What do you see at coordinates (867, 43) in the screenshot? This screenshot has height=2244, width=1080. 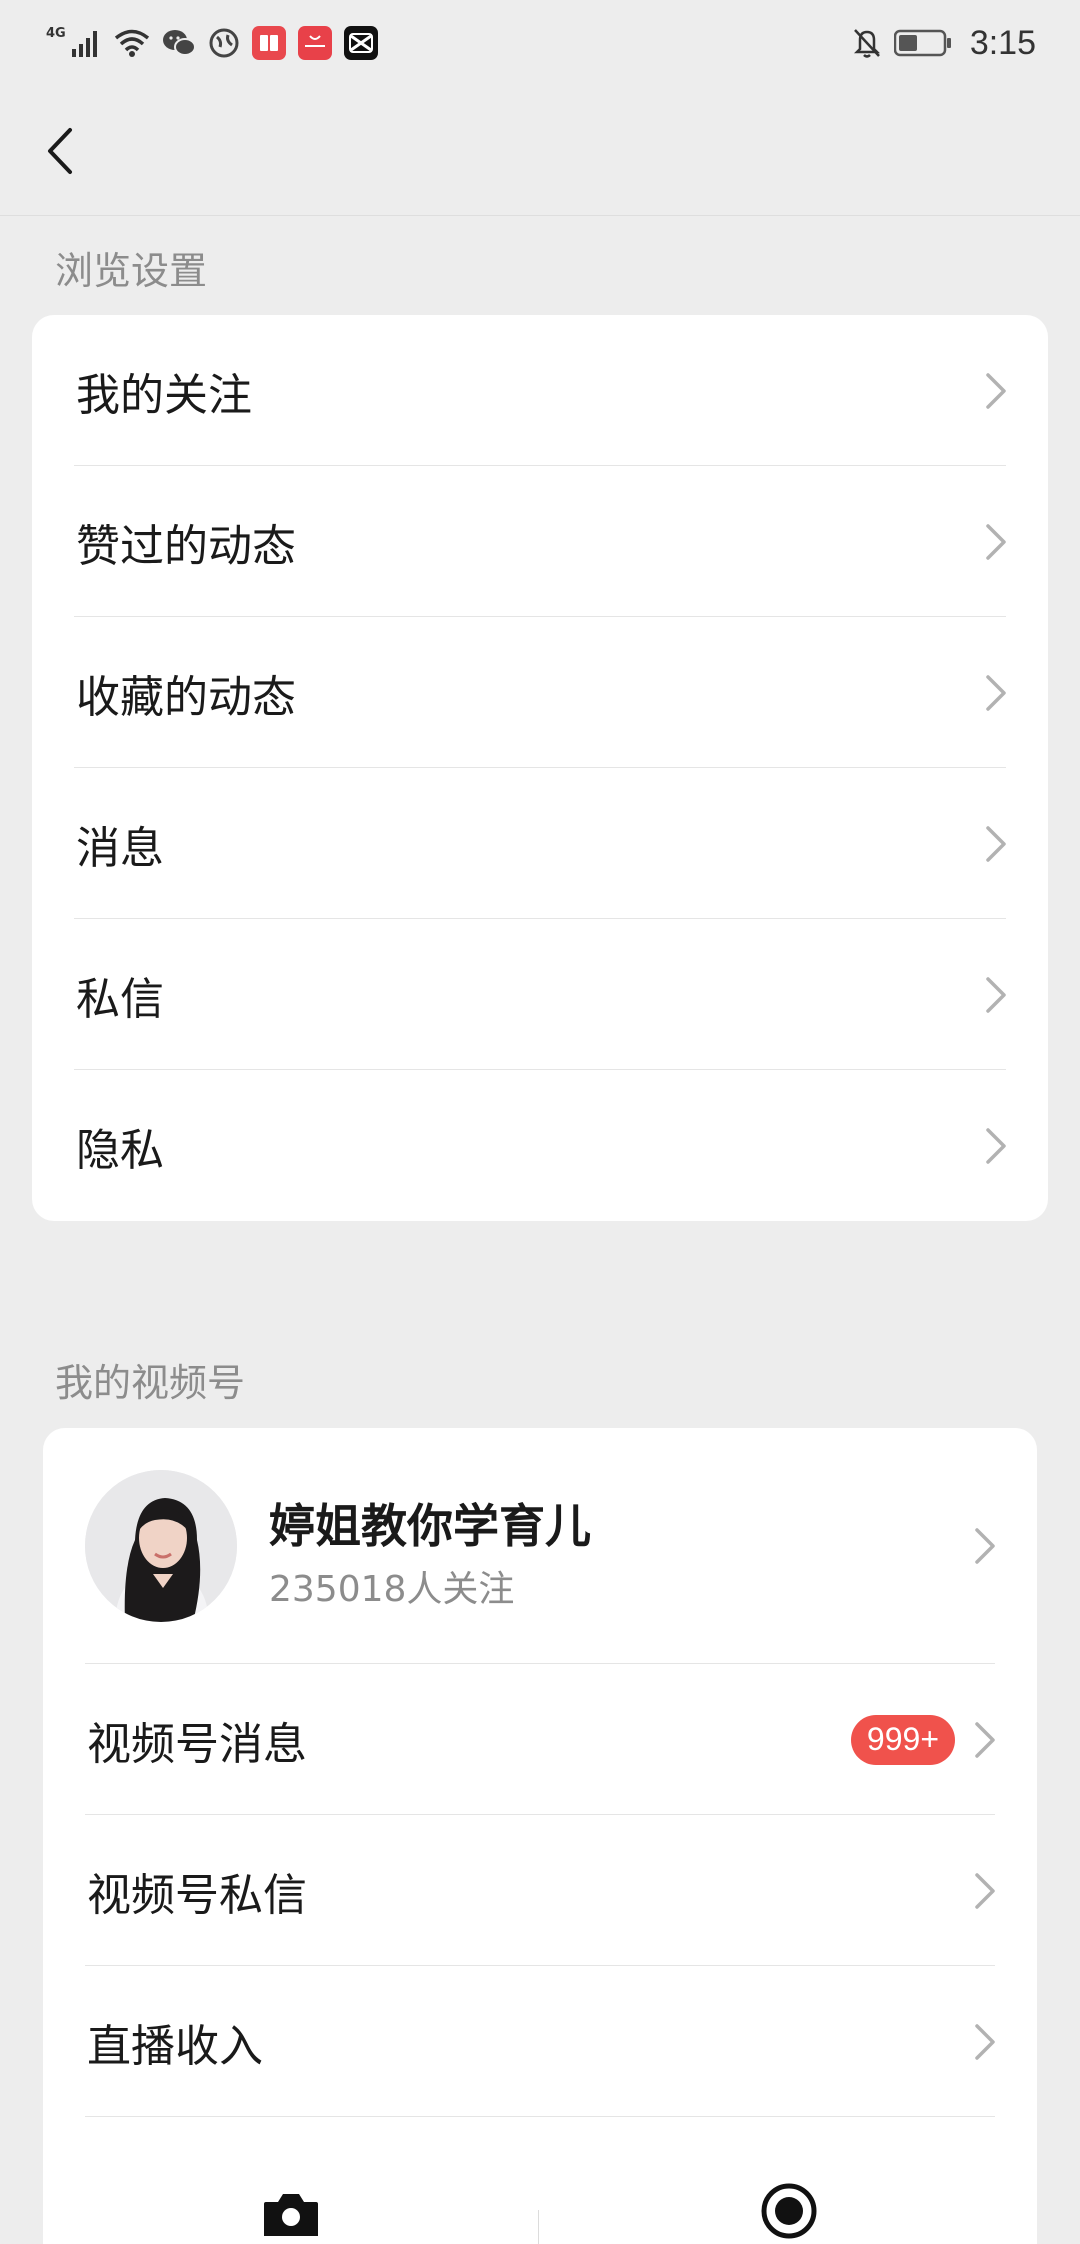 I see `mute-bell-icon` at bounding box center [867, 43].